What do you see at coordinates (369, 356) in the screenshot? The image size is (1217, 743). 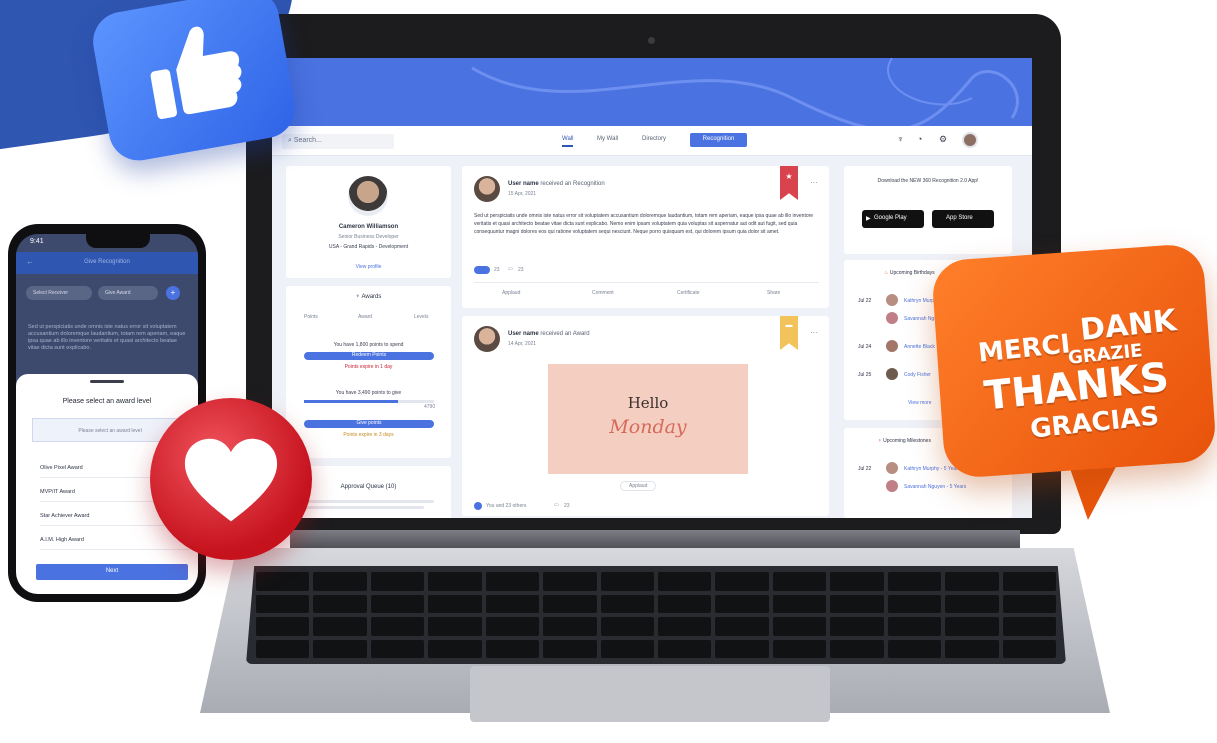 I see `redeem-points-button: Redeem Points` at bounding box center [369, 356].